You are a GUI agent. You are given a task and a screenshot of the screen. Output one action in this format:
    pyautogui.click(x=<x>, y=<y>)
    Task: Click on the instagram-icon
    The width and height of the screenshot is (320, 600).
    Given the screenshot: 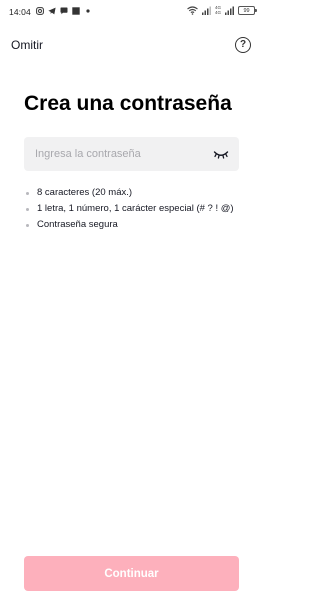 What is the action you would take?
    pyautogui.click(x=40, y=11)
    